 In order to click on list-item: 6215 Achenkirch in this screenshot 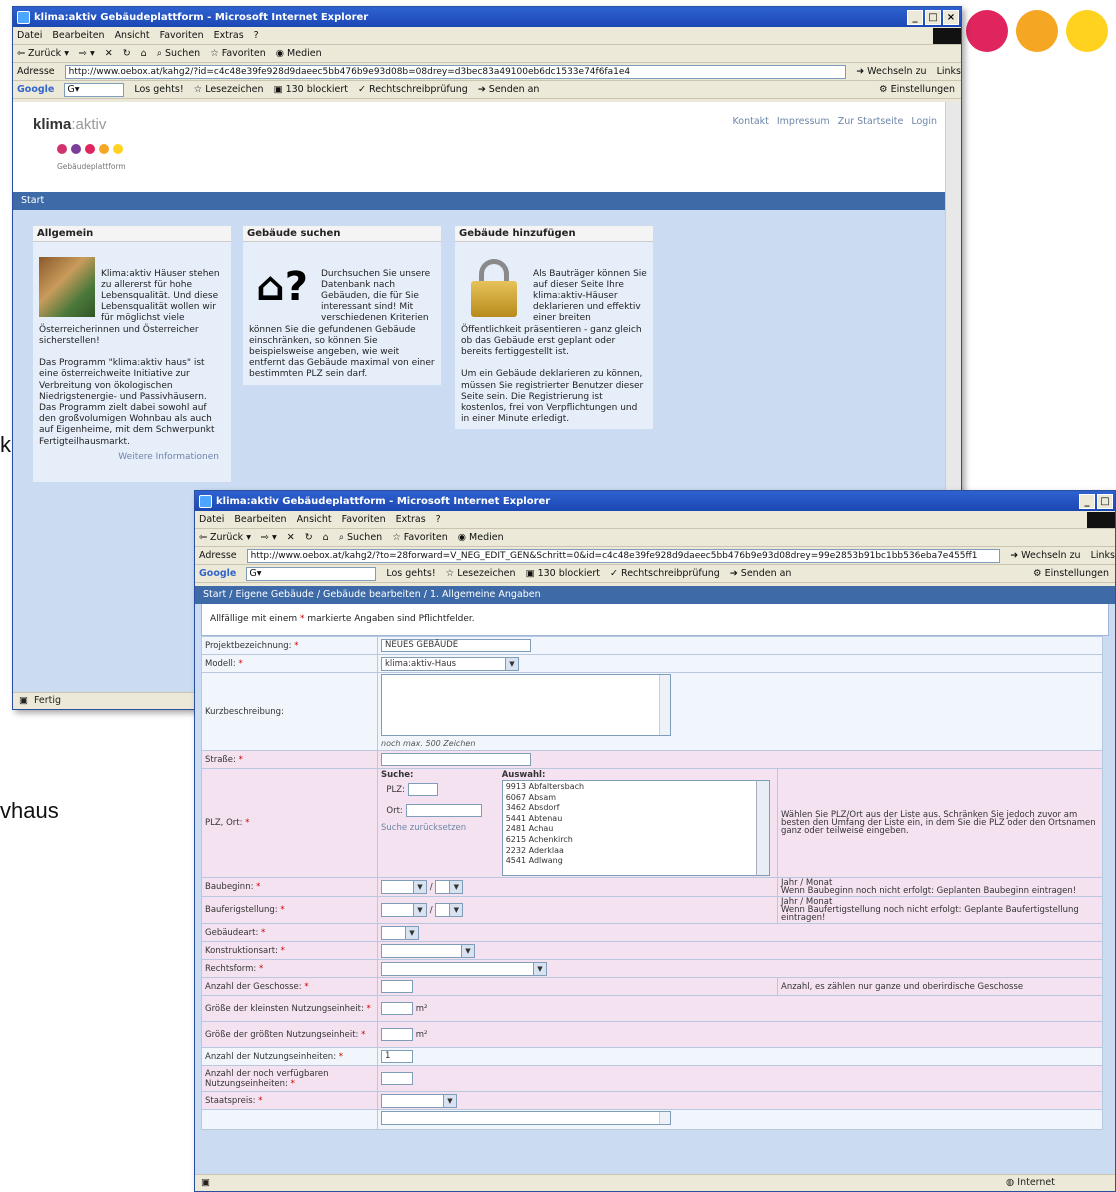, I will do `click(636, 840)`.